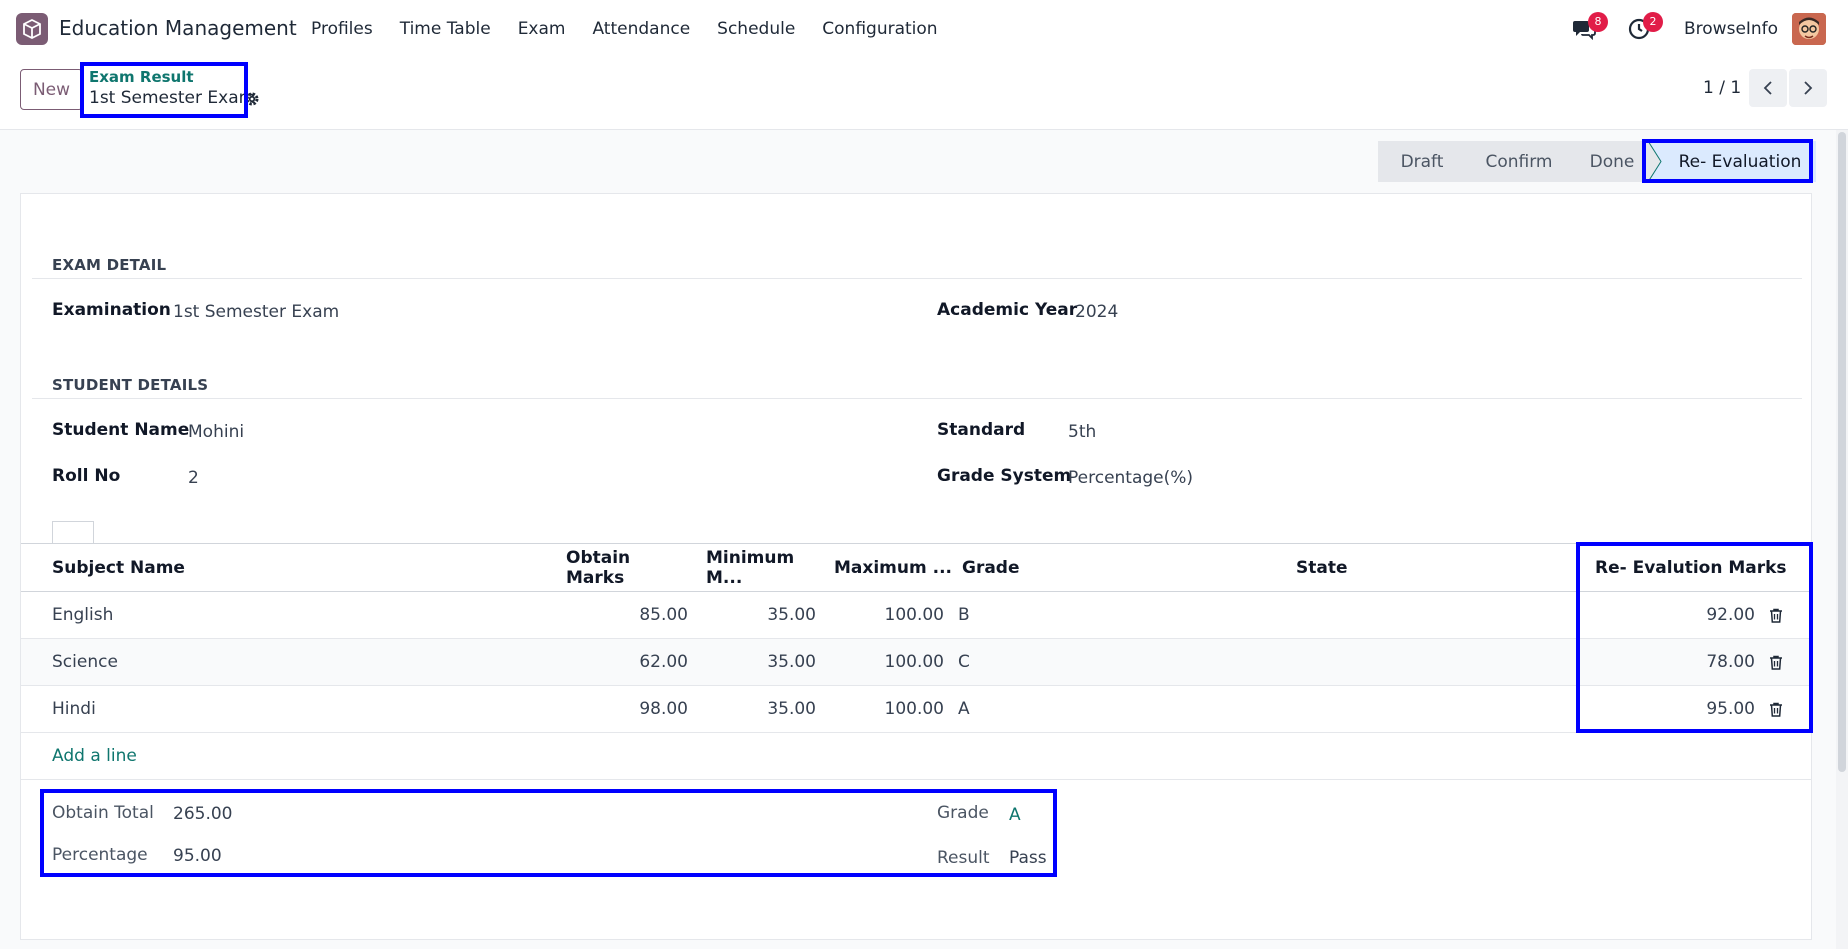  What do you see at coordinates (203, 814) in the screenshot?
I see `obtain-total-field: 265.00` at bounding box center [203, 814].